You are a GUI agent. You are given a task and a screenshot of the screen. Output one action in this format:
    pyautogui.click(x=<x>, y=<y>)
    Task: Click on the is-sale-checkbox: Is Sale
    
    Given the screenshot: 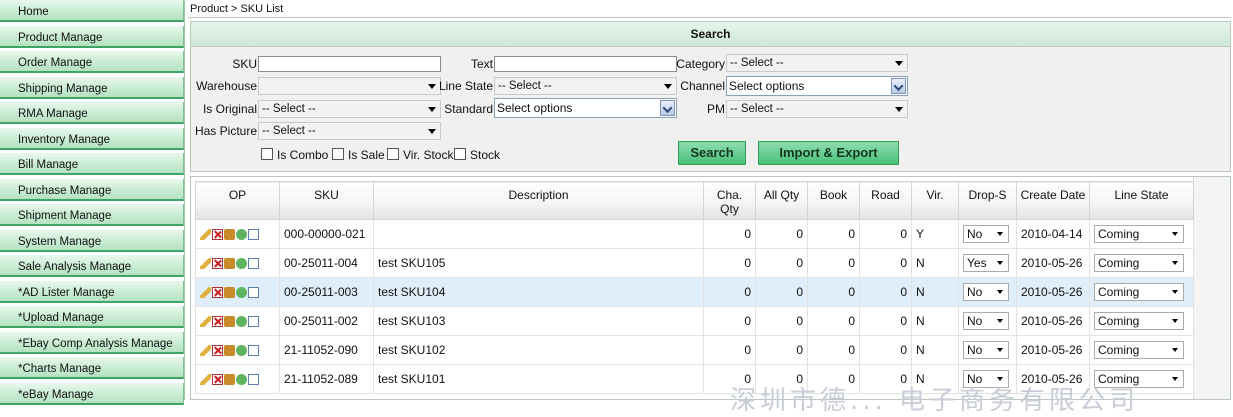 What is the action you would take?
    pyautogui.click(x=358, y=155)
    